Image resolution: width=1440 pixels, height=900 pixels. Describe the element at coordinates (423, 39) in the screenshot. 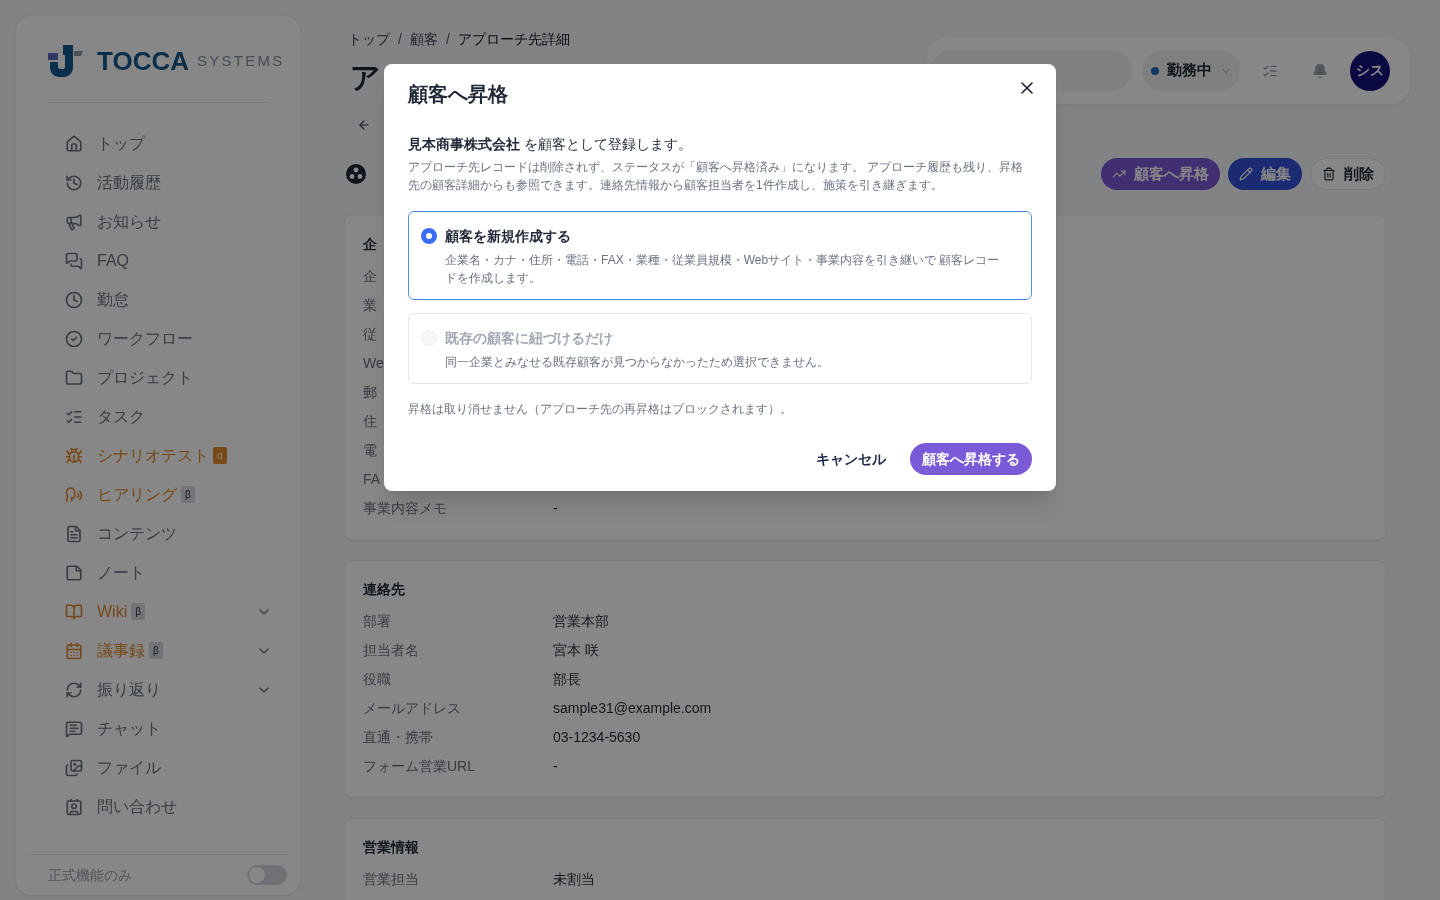

I see `breadcrumb-link: 顧客` at that location.